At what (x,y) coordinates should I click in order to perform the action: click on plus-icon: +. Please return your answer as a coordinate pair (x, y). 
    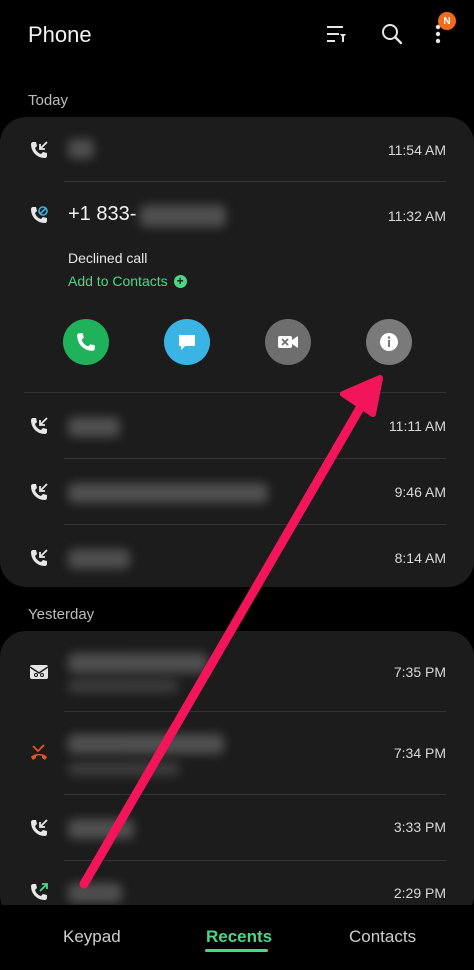
    Looking at the image, I should click on (180, 281).